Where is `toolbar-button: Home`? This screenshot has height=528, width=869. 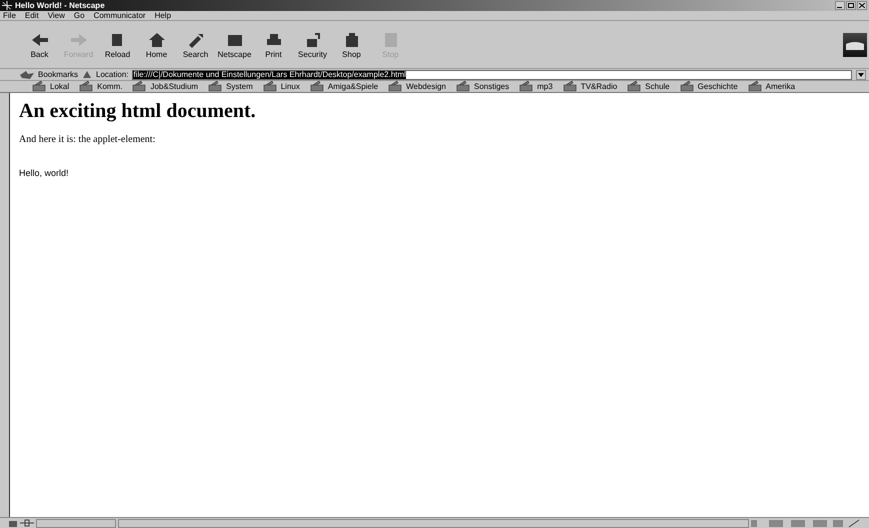
toolbar-button: Home is located at coordinates (156, 44).